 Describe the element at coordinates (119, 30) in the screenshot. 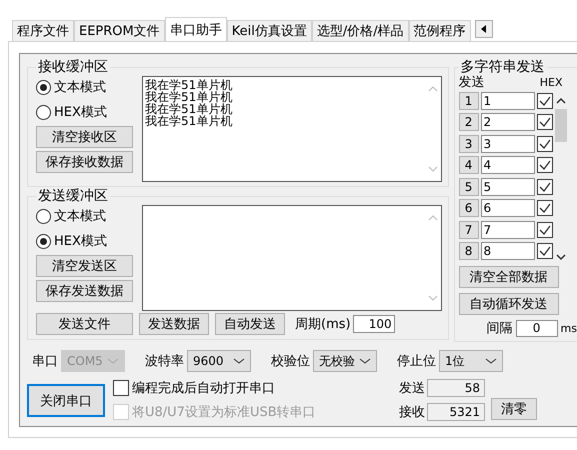

I see `tab: EEPROM文件` at that location.